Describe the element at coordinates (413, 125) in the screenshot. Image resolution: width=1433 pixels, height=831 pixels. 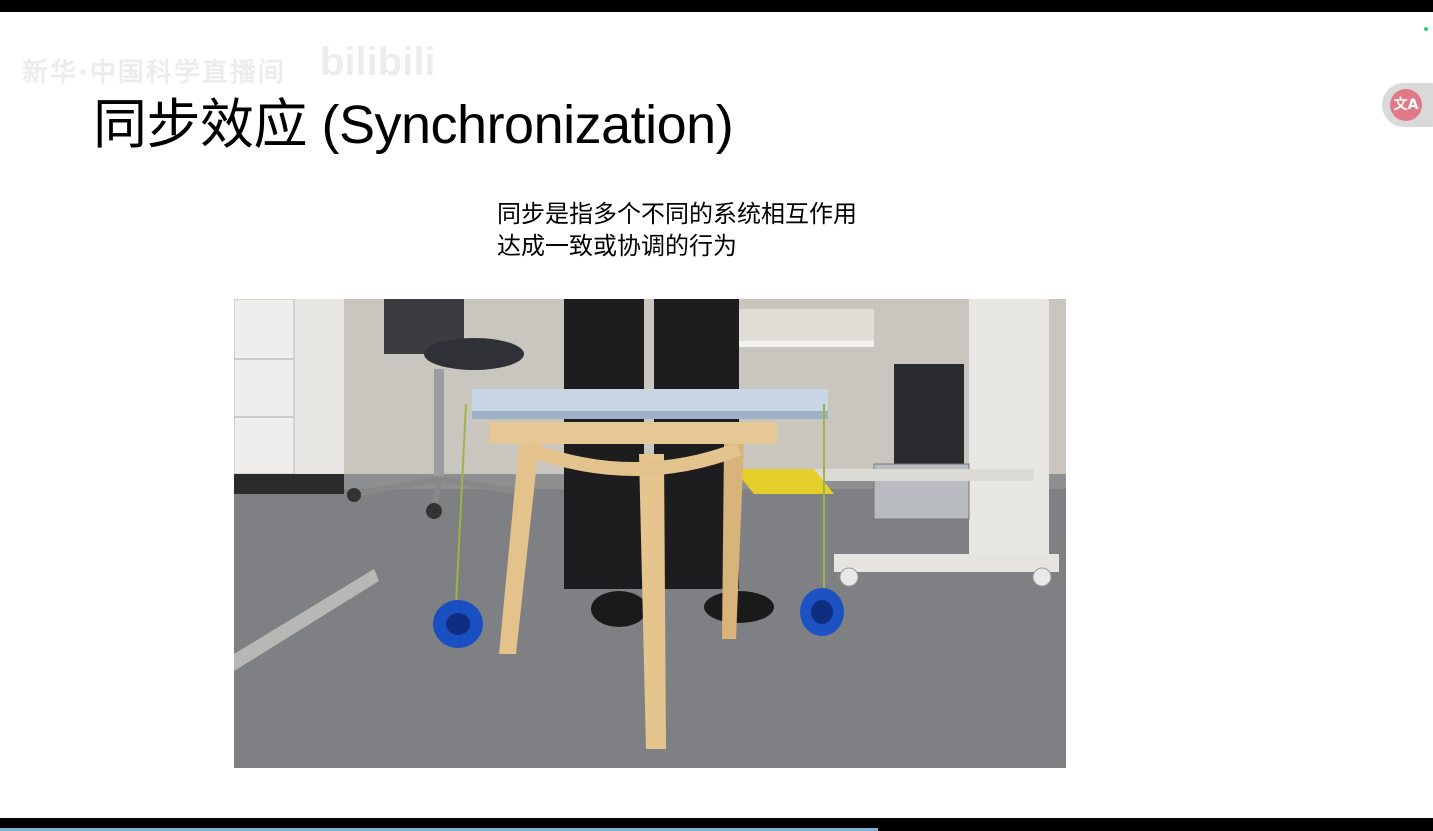
I see `slide-title: 同步效应 (Synchronization)` at that location.